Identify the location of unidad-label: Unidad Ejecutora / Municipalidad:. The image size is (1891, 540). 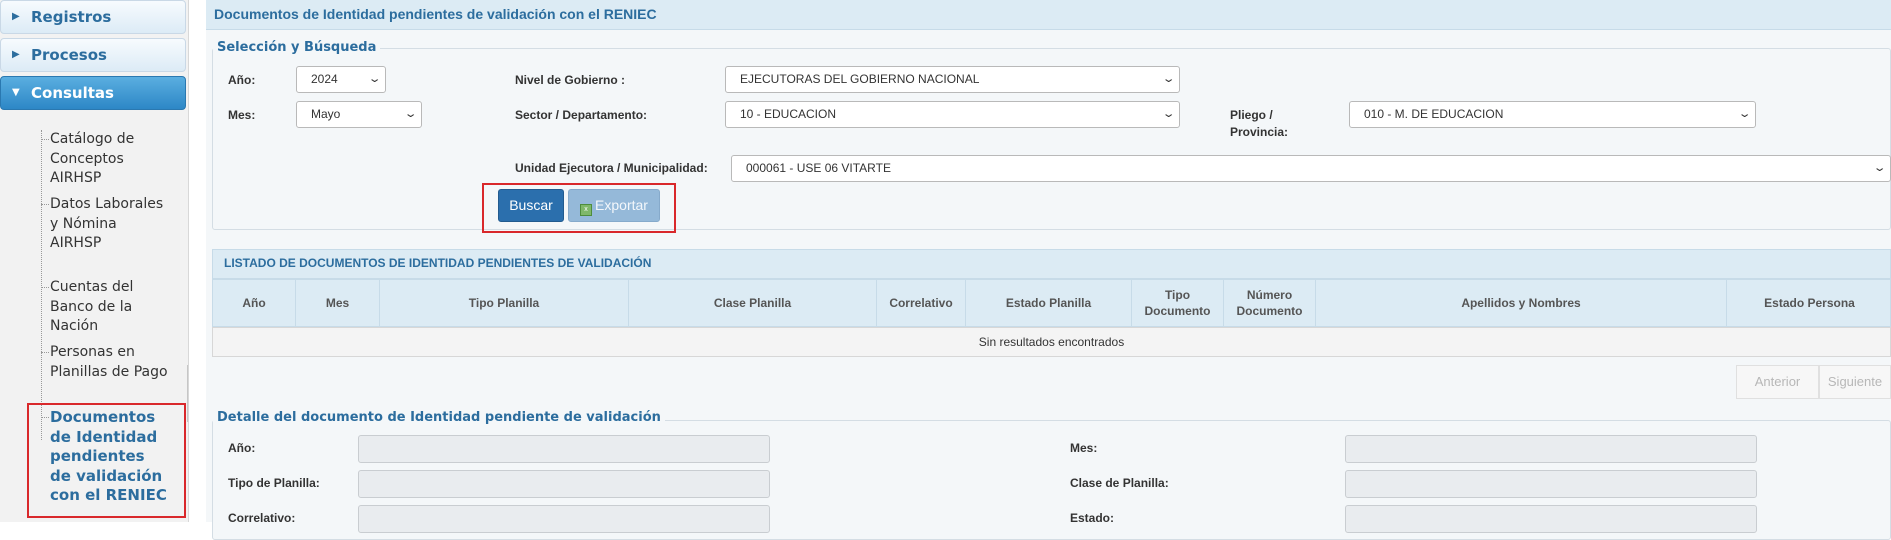
(611, 168).